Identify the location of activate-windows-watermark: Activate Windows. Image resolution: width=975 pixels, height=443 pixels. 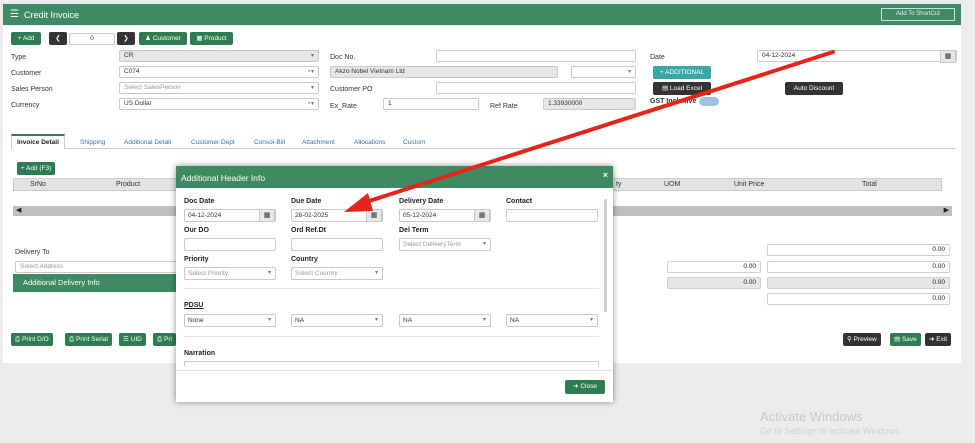
(811, 416).